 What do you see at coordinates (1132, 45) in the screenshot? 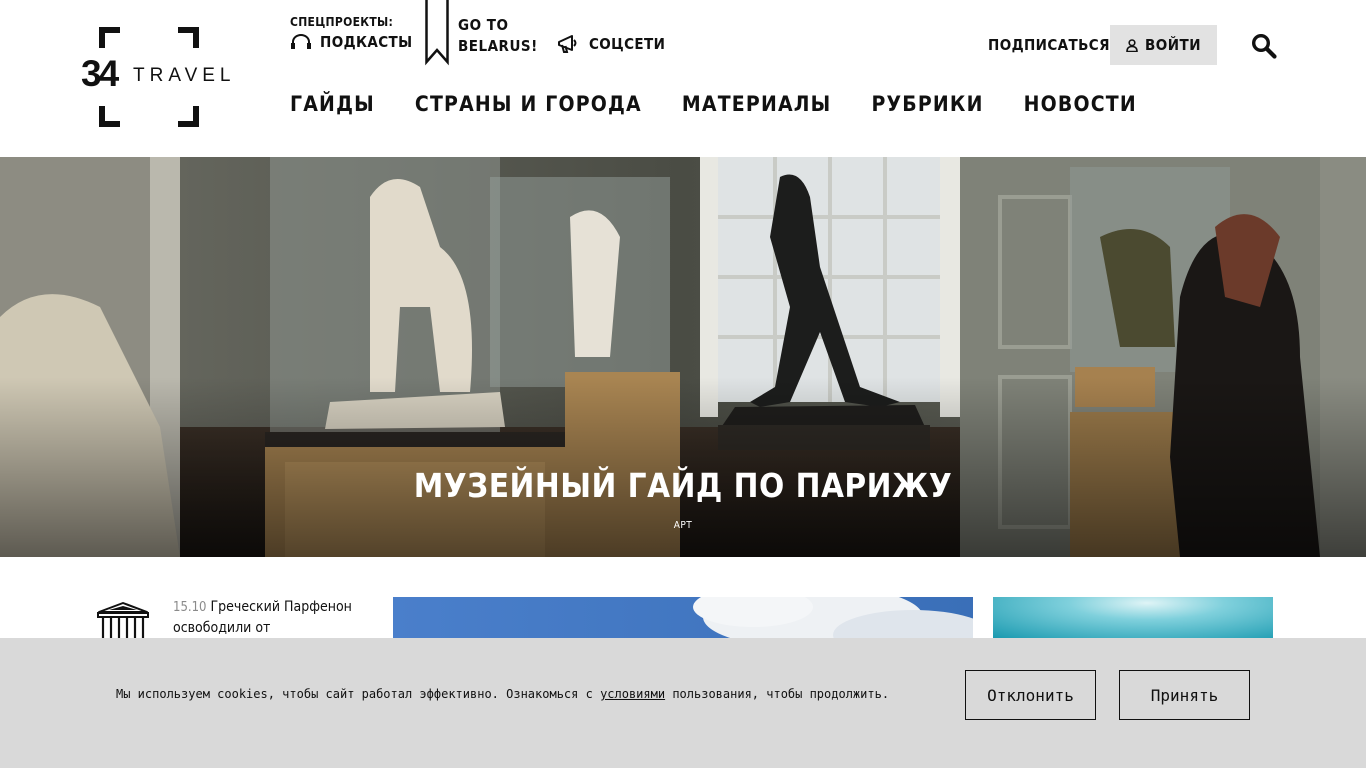
I see `user-icon` at bounding box center [1132, 45].